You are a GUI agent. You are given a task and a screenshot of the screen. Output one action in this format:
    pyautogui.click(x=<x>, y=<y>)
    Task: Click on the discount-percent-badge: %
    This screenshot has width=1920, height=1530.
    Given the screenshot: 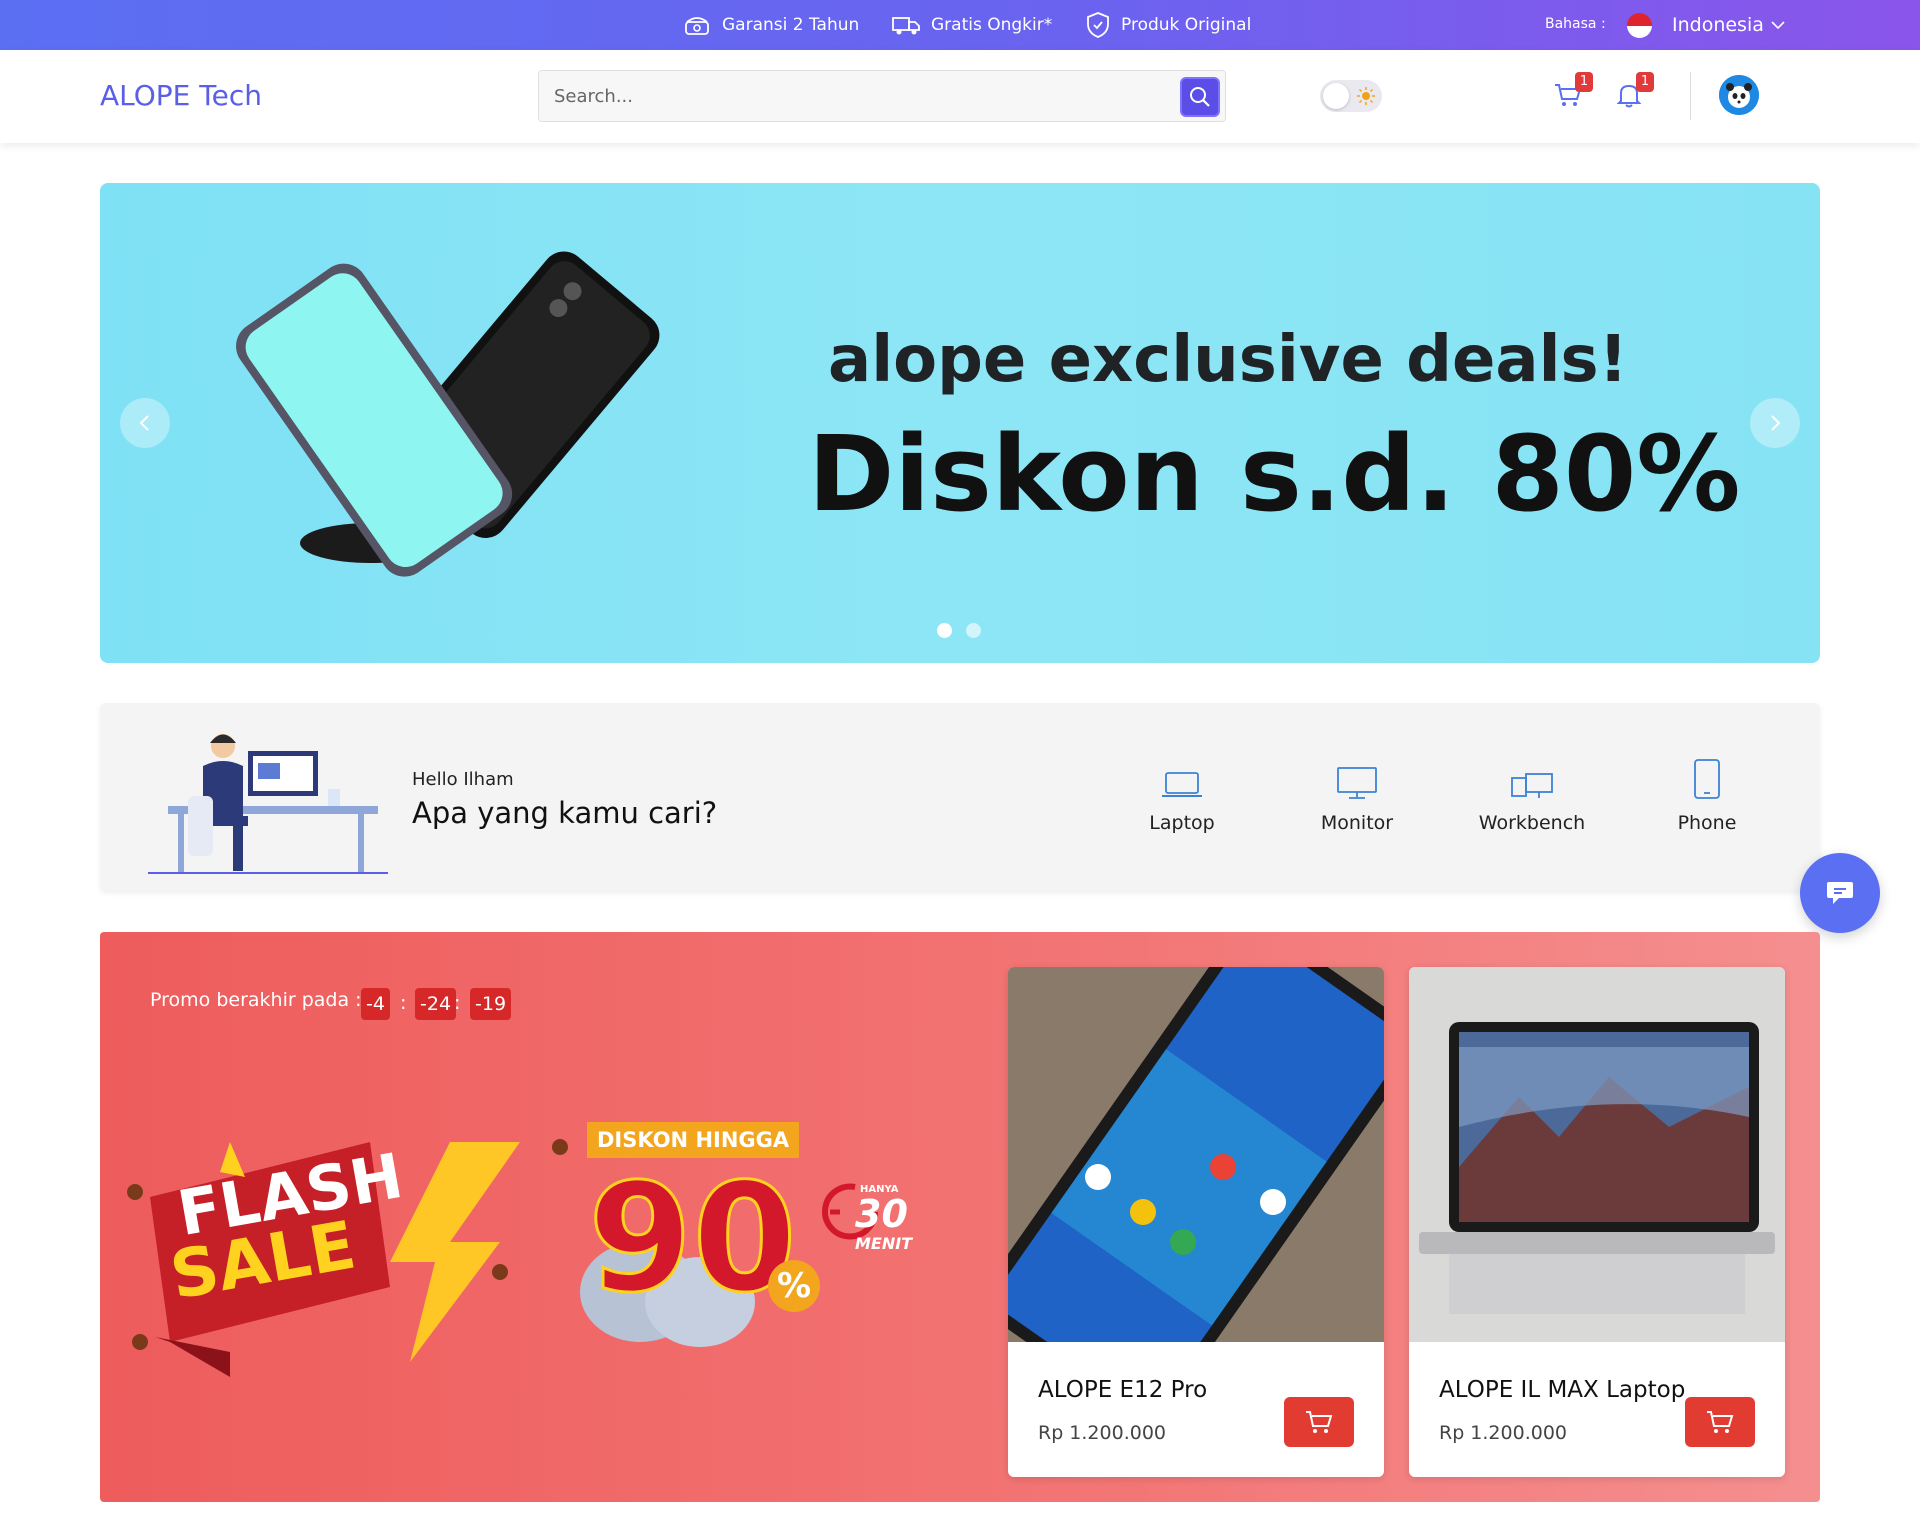 What is the action you would take?
    pyautogui.click(x=794, y=1286)
    